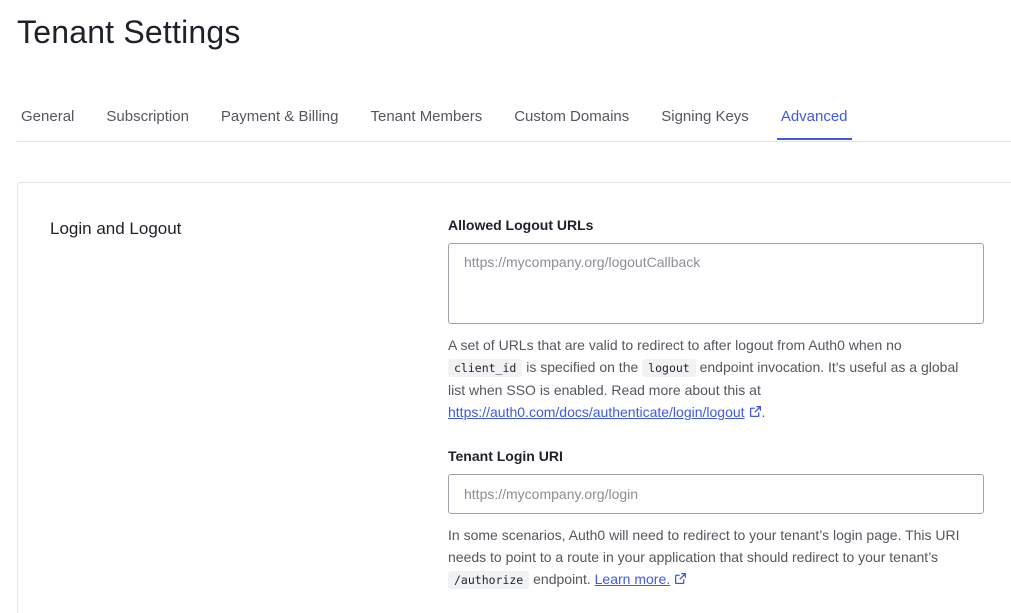 This screenshot has height=613, width=1011. Describe the element at coordinates (426, 117) in the screenshot. I see `tab-tenant-members: Tenant Members` at that location.